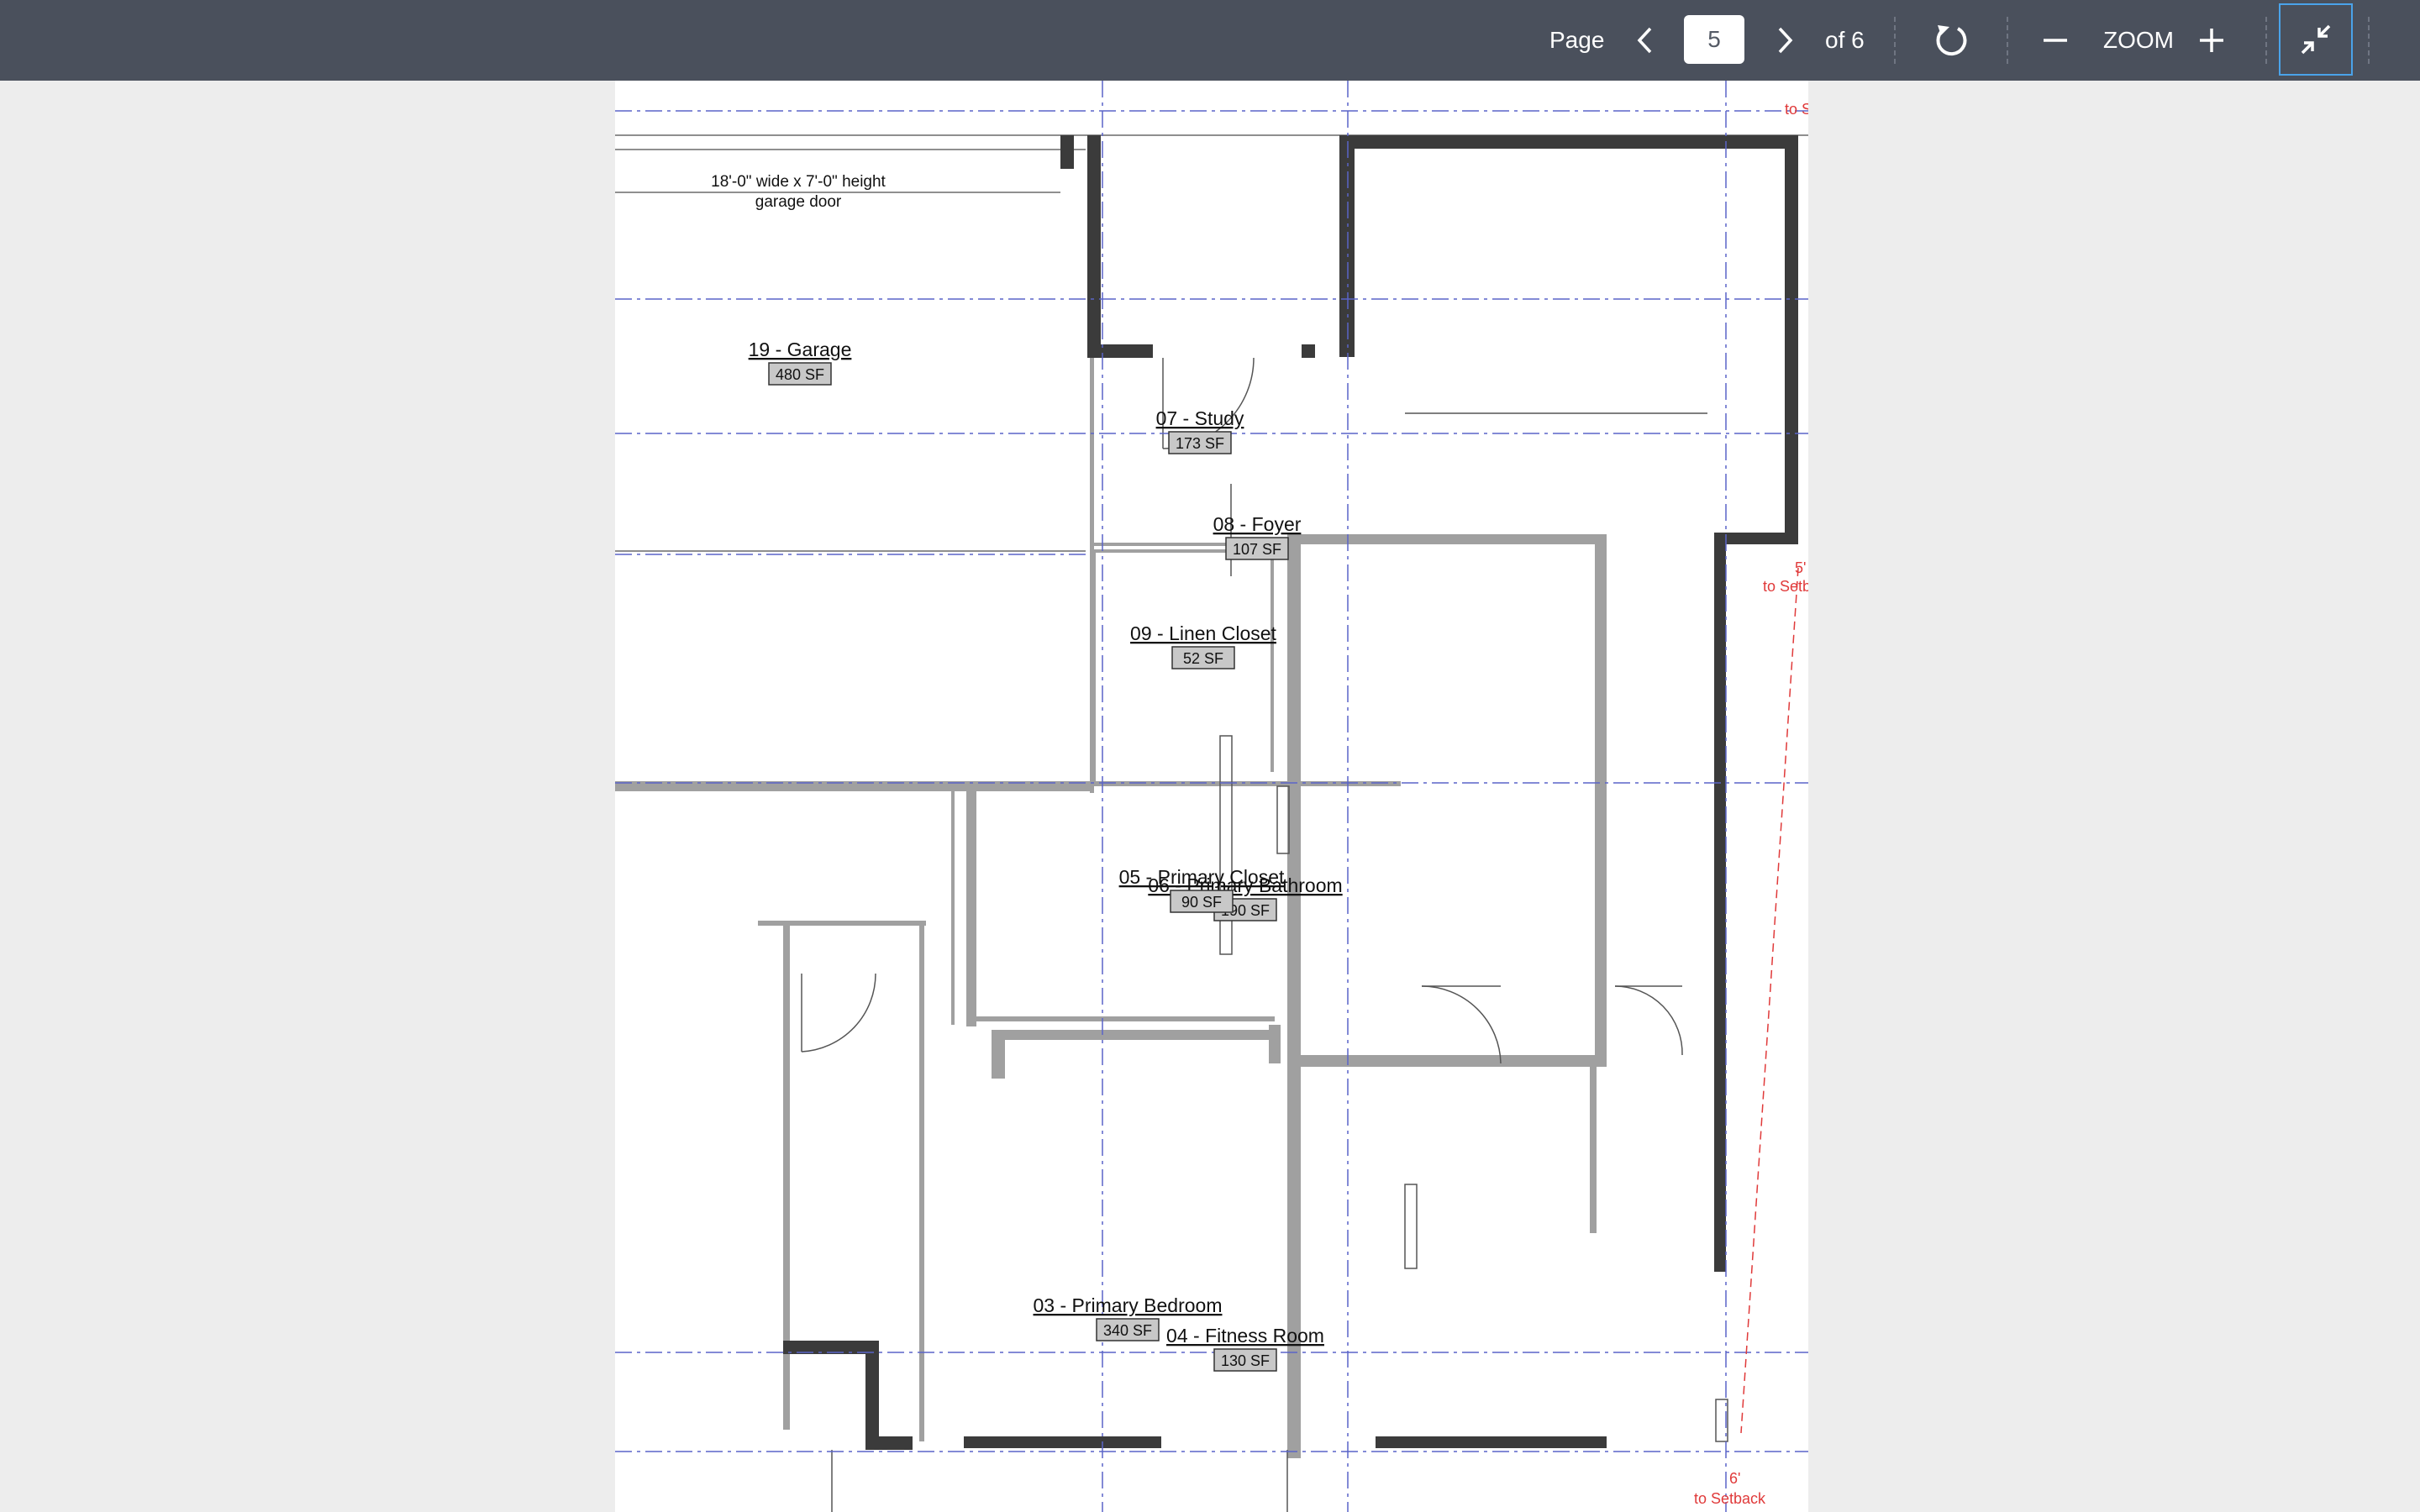 This screenshot has width=2420, height=1512. I want to click on rotate-button, so click(1951, 40).